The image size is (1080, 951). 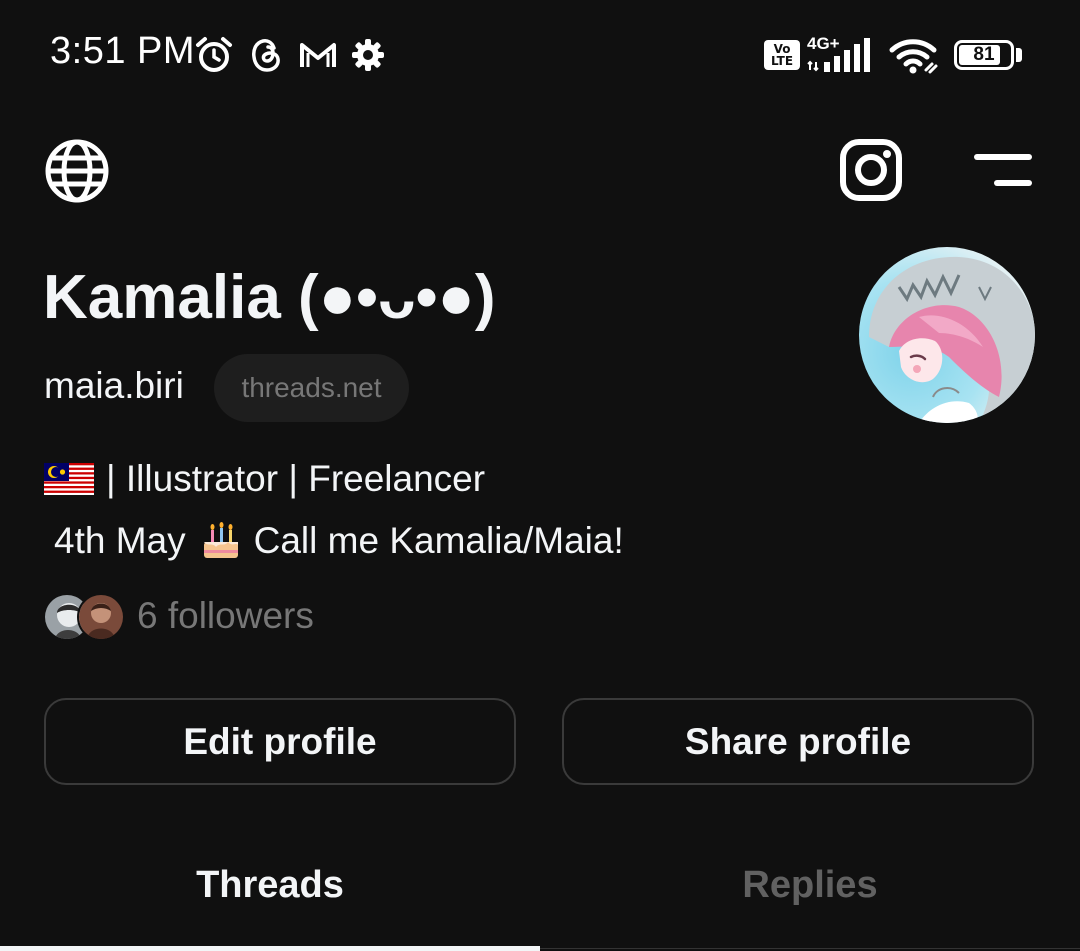 What do you see at coordinates (120, 540) in the screenshot?
I see `bio-birthday: 4th May` at bounding box center [120, 540].